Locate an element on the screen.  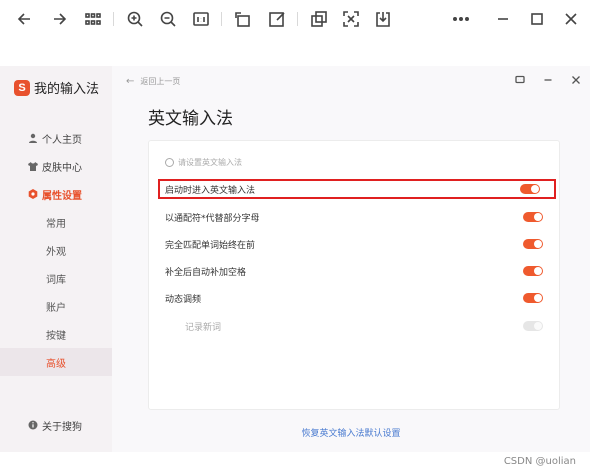
restore-defaults-link: 恢复英文输入法默认设置 is located at coordinates (351, 432).